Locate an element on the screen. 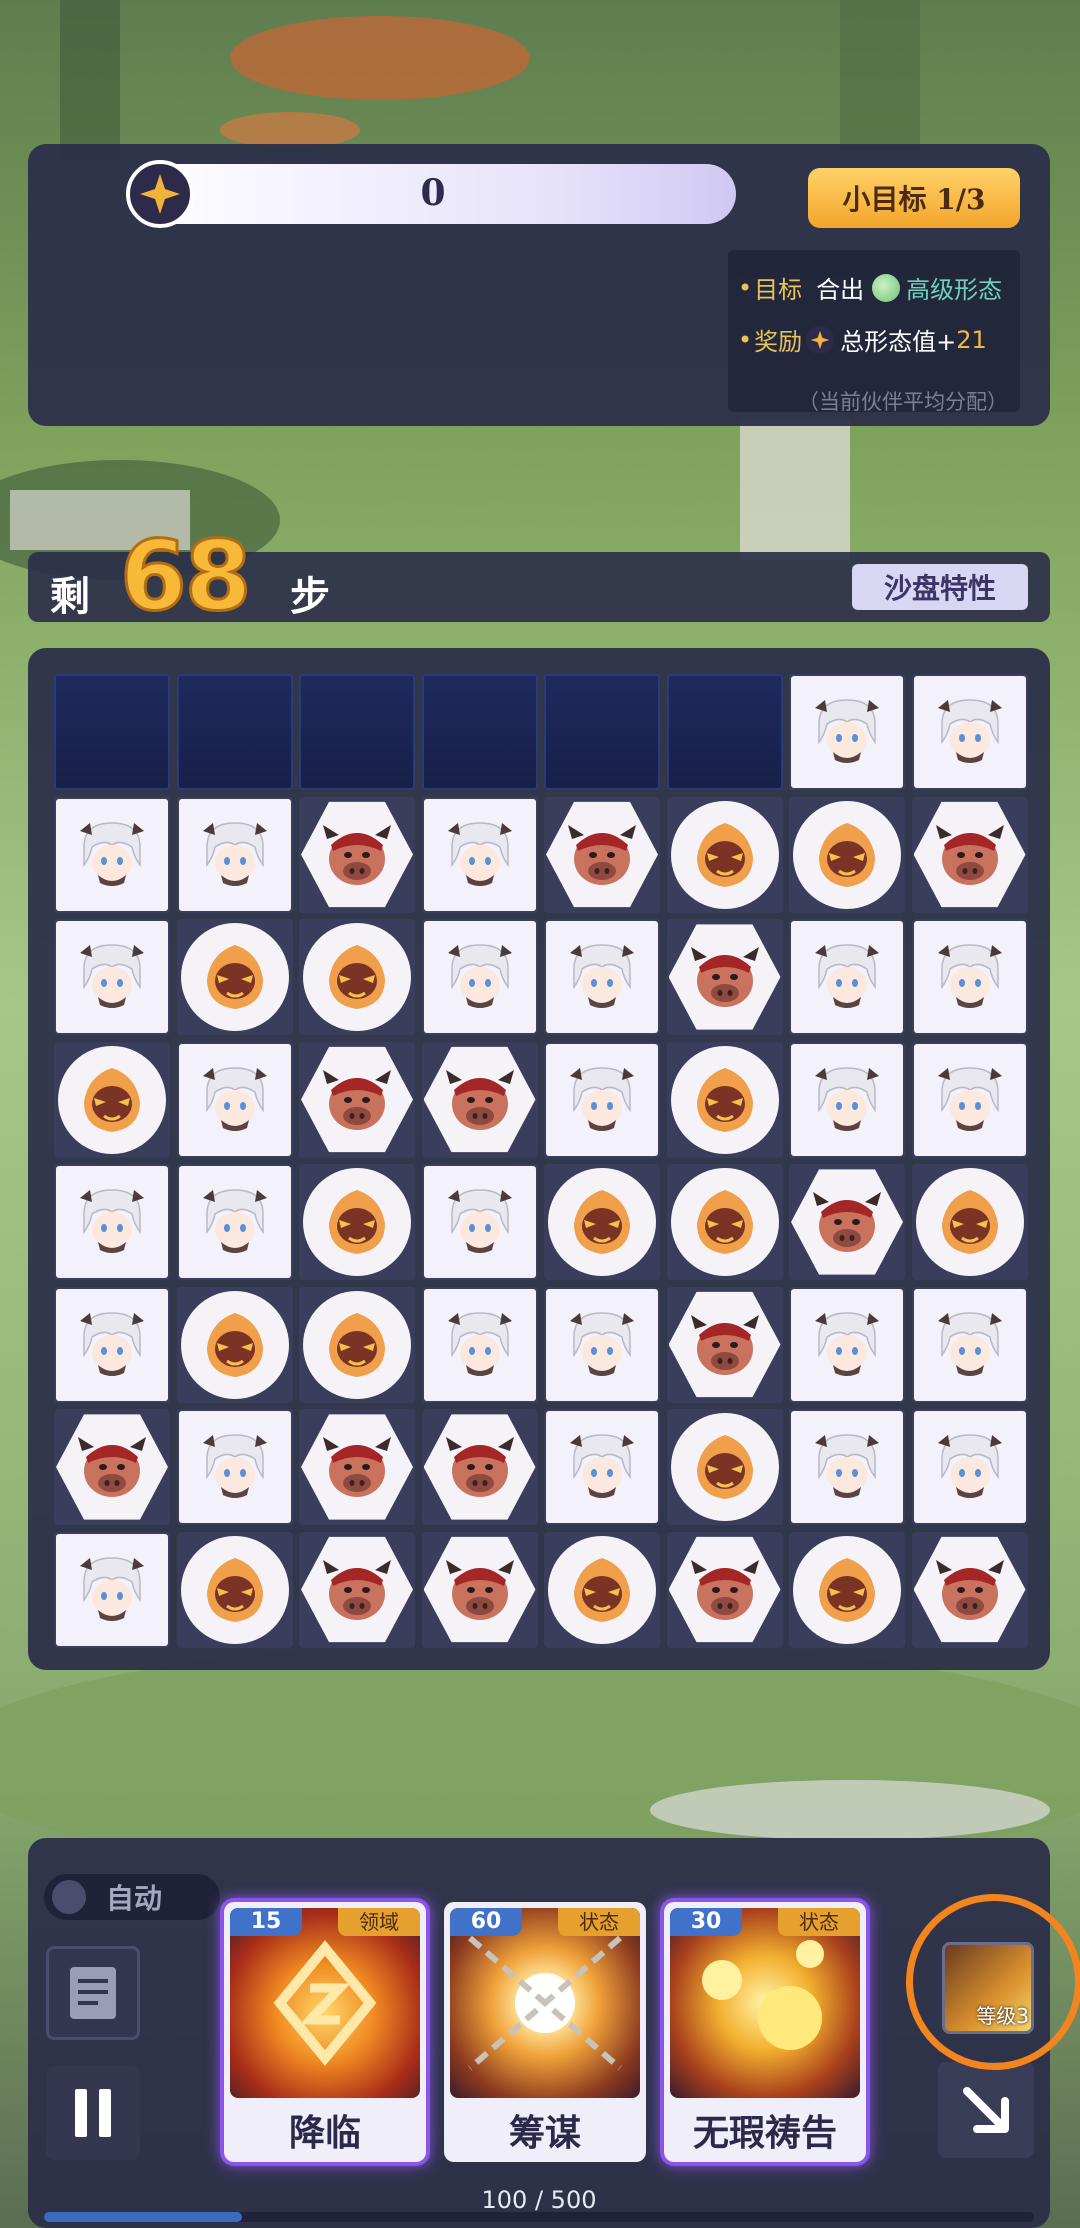  pause-button is located at coordinates (93, 2113).